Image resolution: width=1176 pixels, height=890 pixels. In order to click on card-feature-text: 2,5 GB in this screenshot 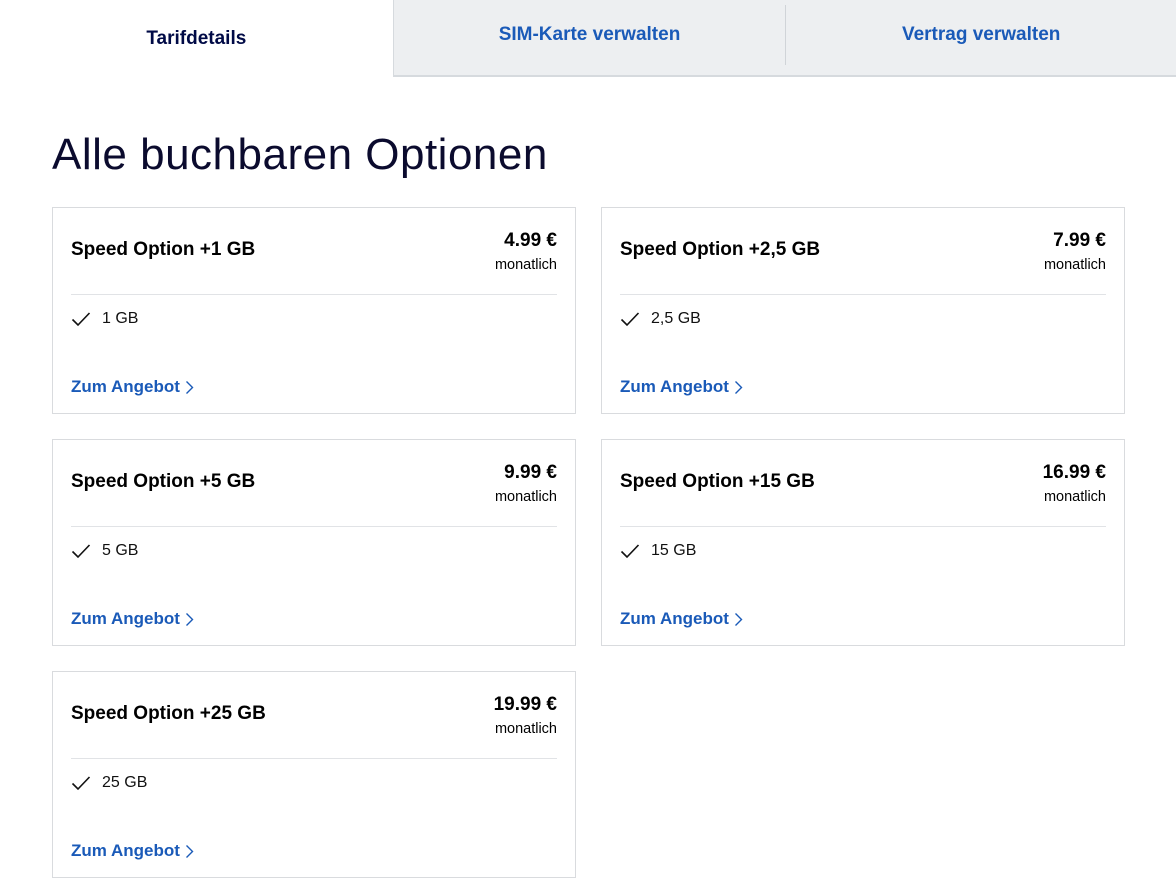, I will do `click(676, 318)`.